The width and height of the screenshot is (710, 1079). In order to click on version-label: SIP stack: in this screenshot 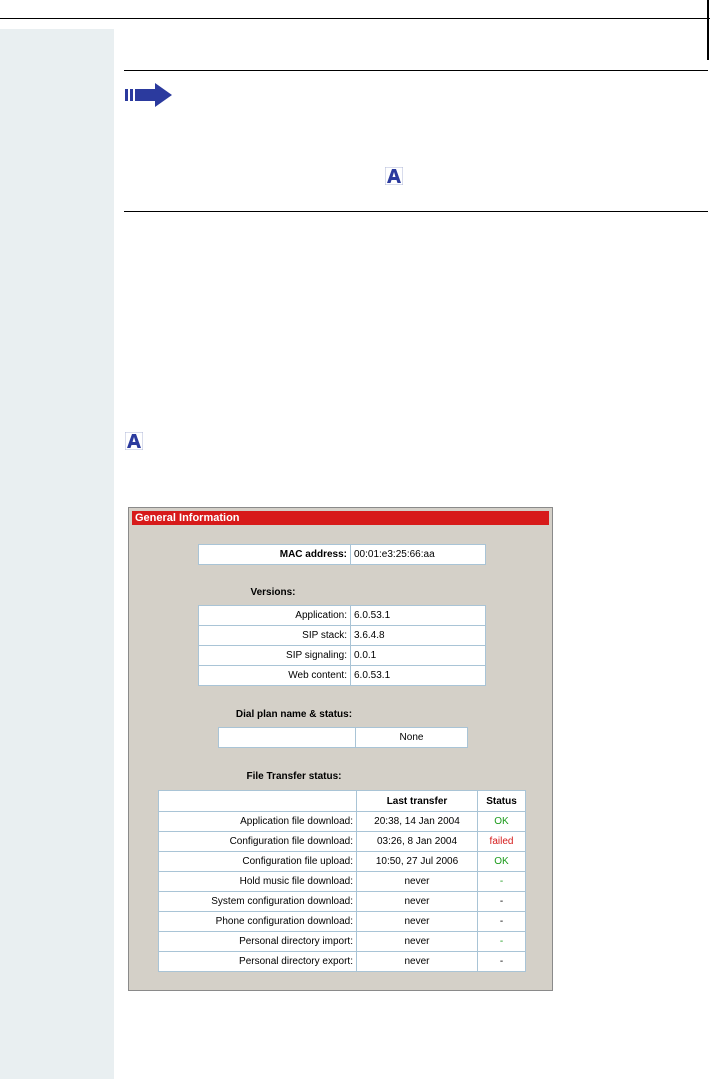, I will do `click(274, 635)`.